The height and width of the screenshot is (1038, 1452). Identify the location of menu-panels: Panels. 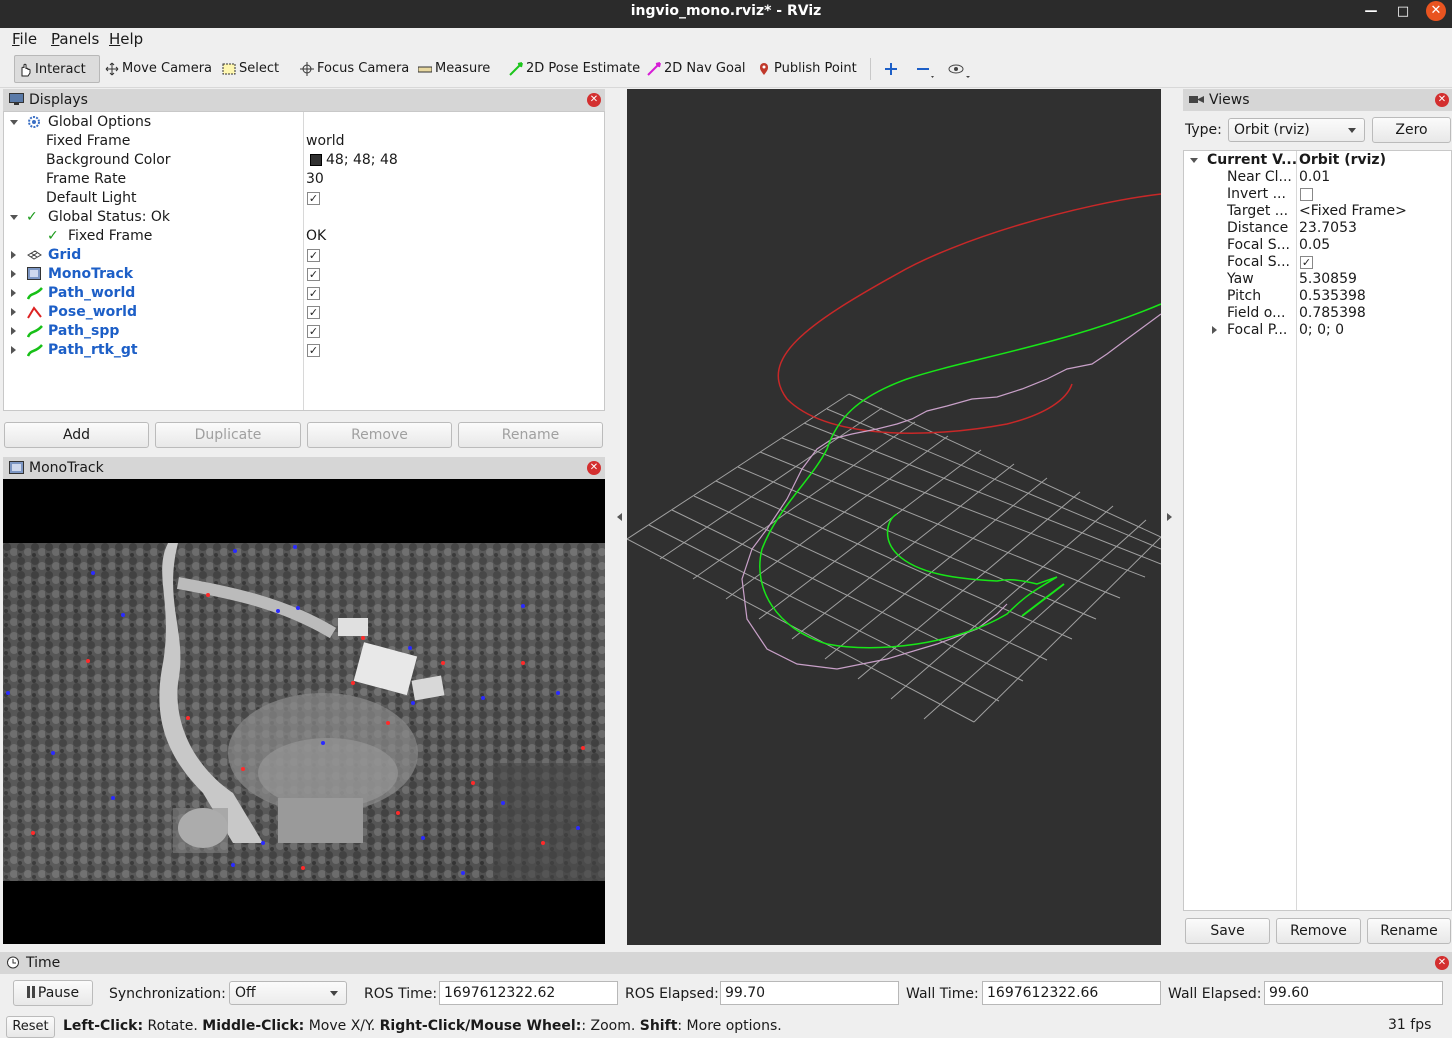
(75, 39).